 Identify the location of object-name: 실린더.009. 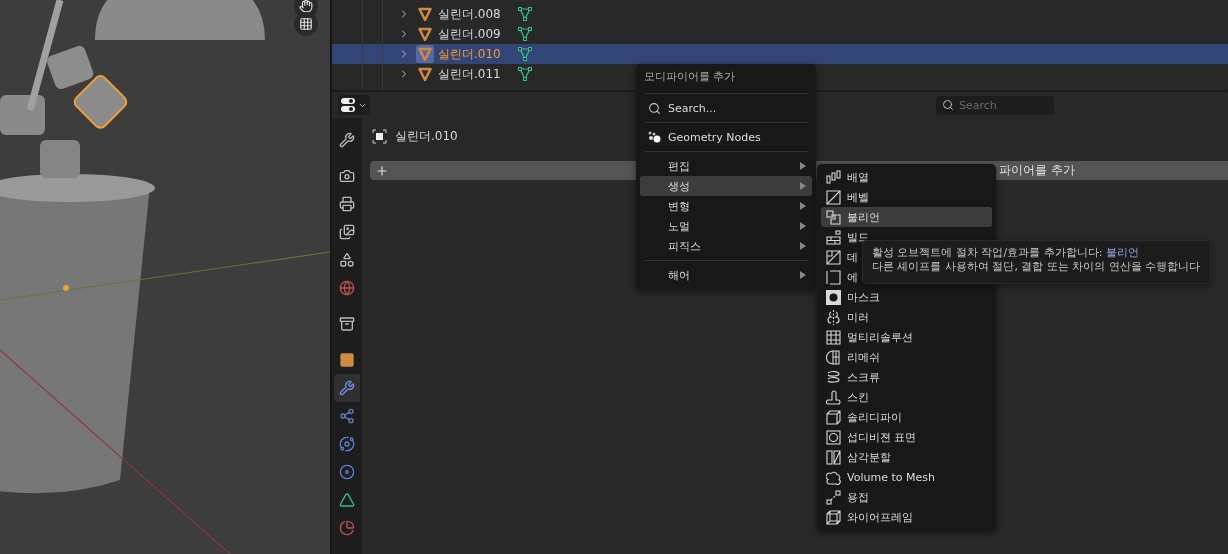
(470, 34).